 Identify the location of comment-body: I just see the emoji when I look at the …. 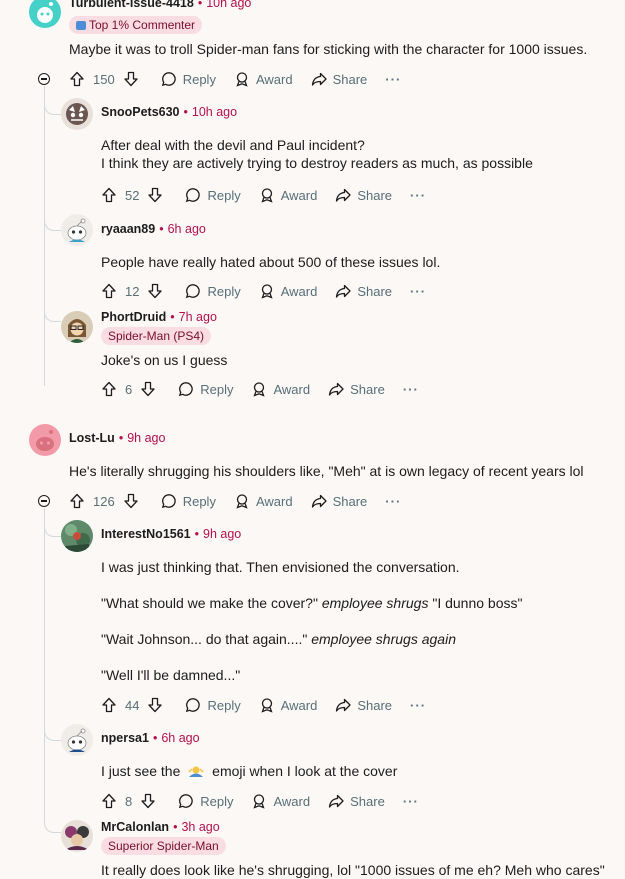
(249, 771).